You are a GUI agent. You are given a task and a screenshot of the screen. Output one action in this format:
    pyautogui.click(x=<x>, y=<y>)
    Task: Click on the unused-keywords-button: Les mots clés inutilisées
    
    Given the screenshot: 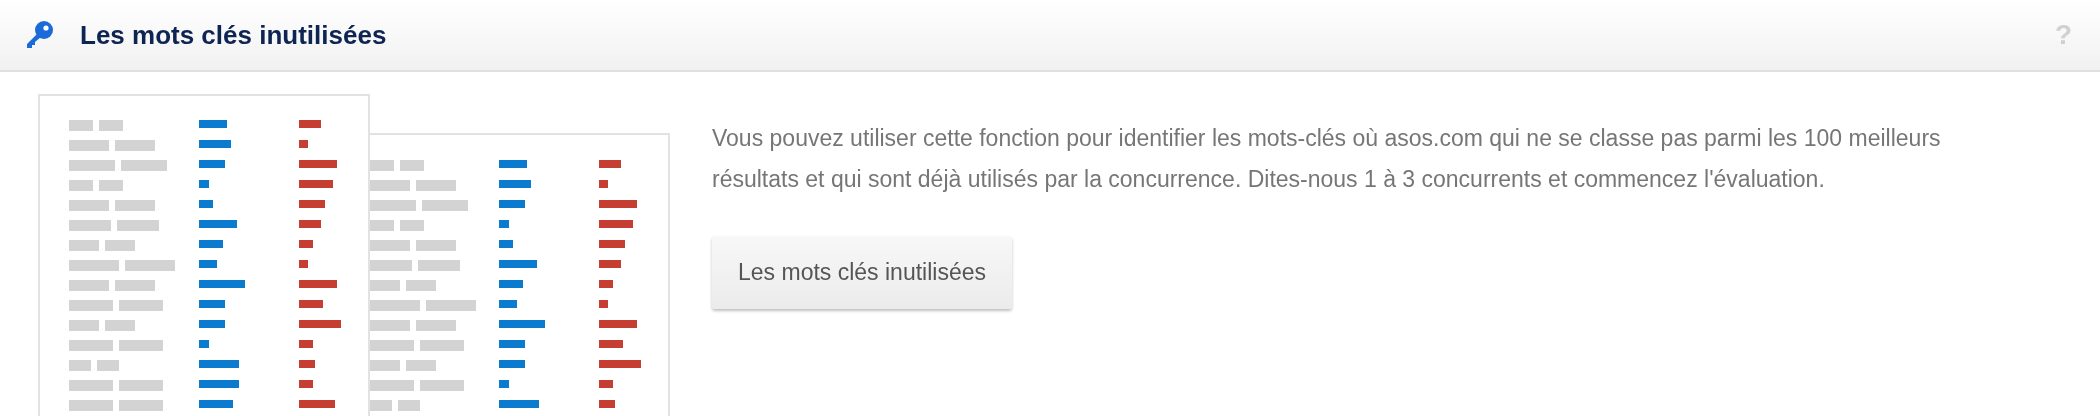 What is the action you would take?
    pyautogui.click(x=862, y=272)
    